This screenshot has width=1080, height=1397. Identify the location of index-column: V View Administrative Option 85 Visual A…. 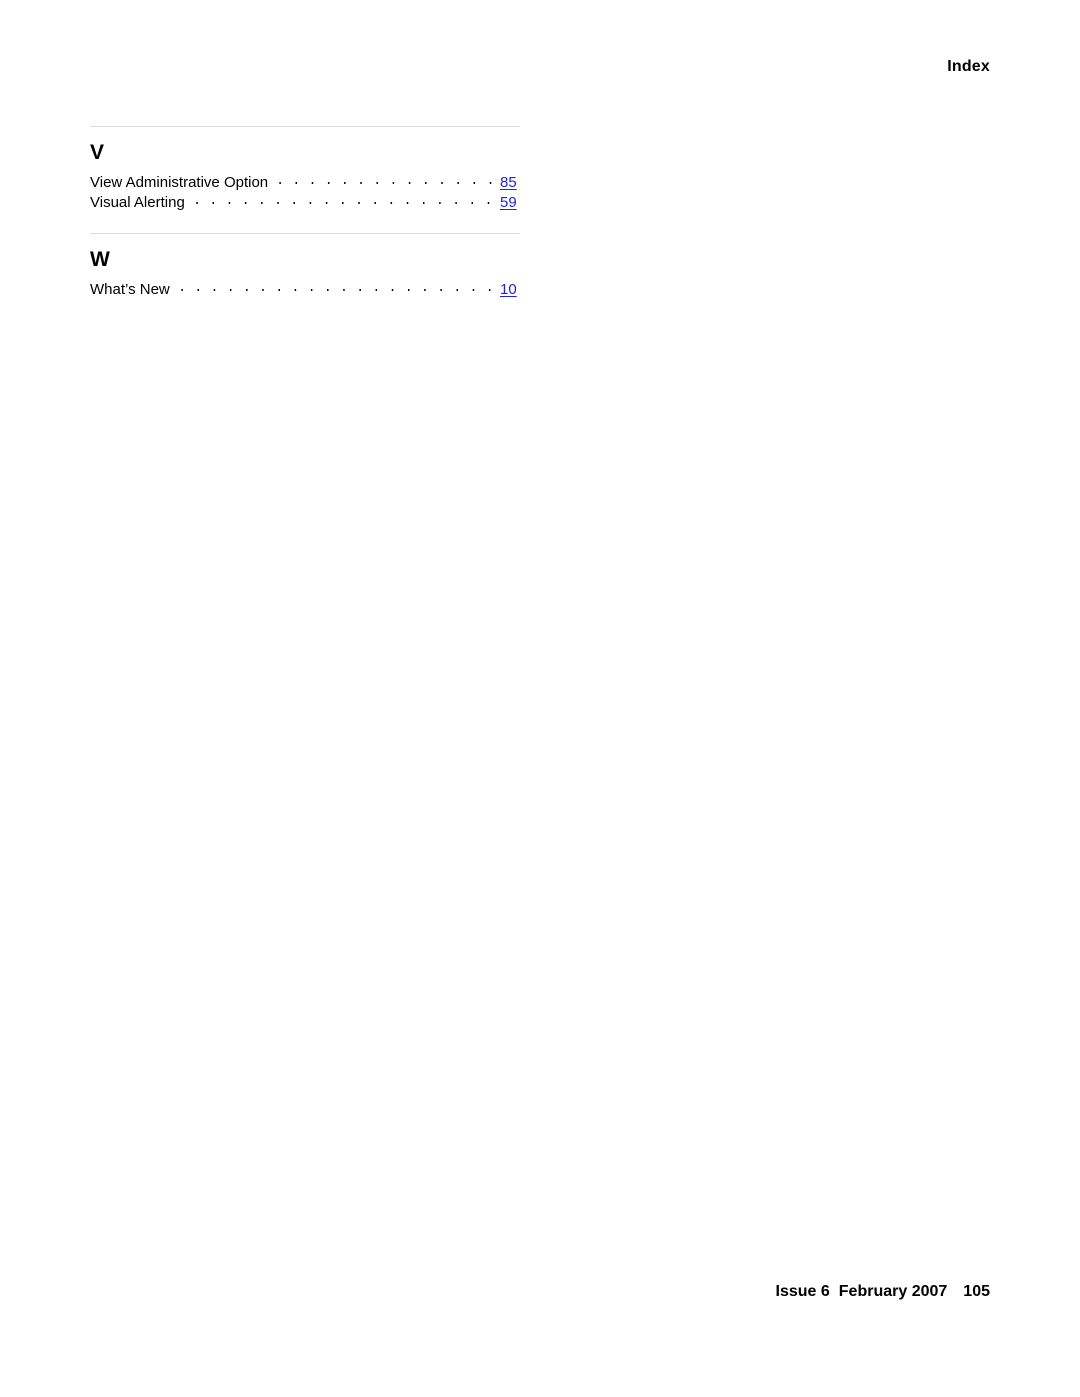
(305, 213).